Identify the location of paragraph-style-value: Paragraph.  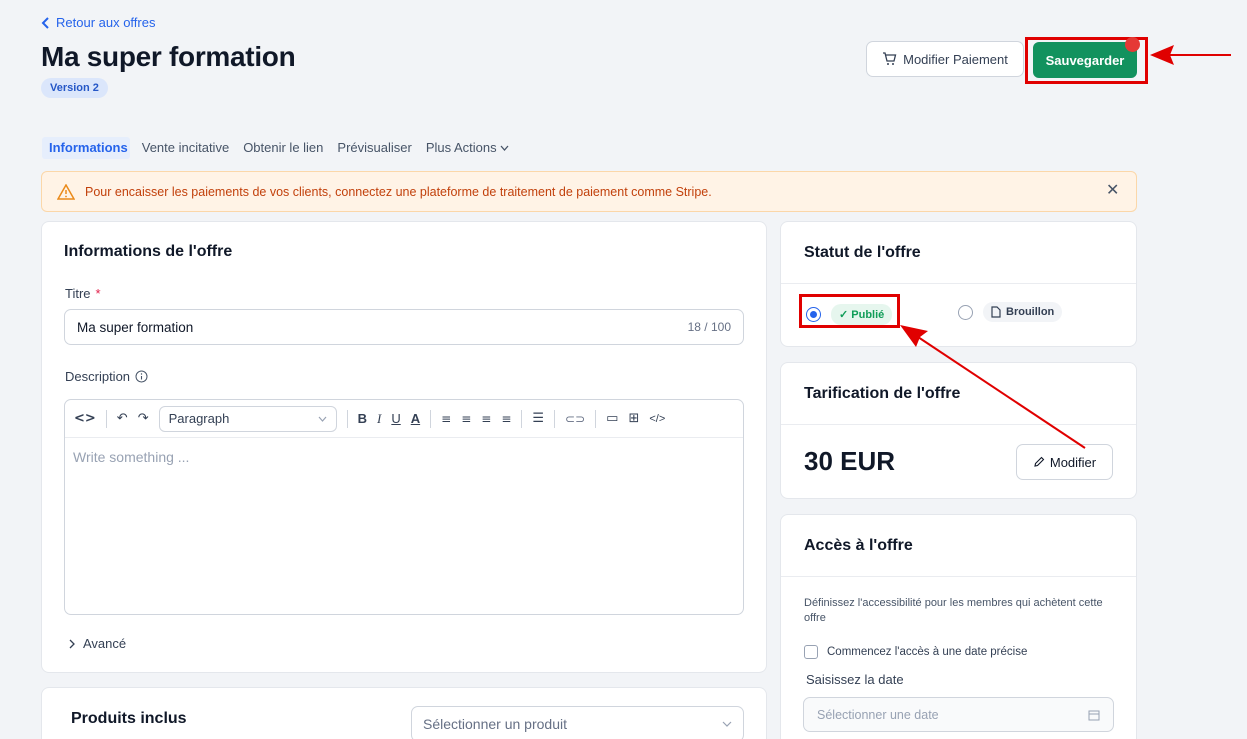
(199, 418).